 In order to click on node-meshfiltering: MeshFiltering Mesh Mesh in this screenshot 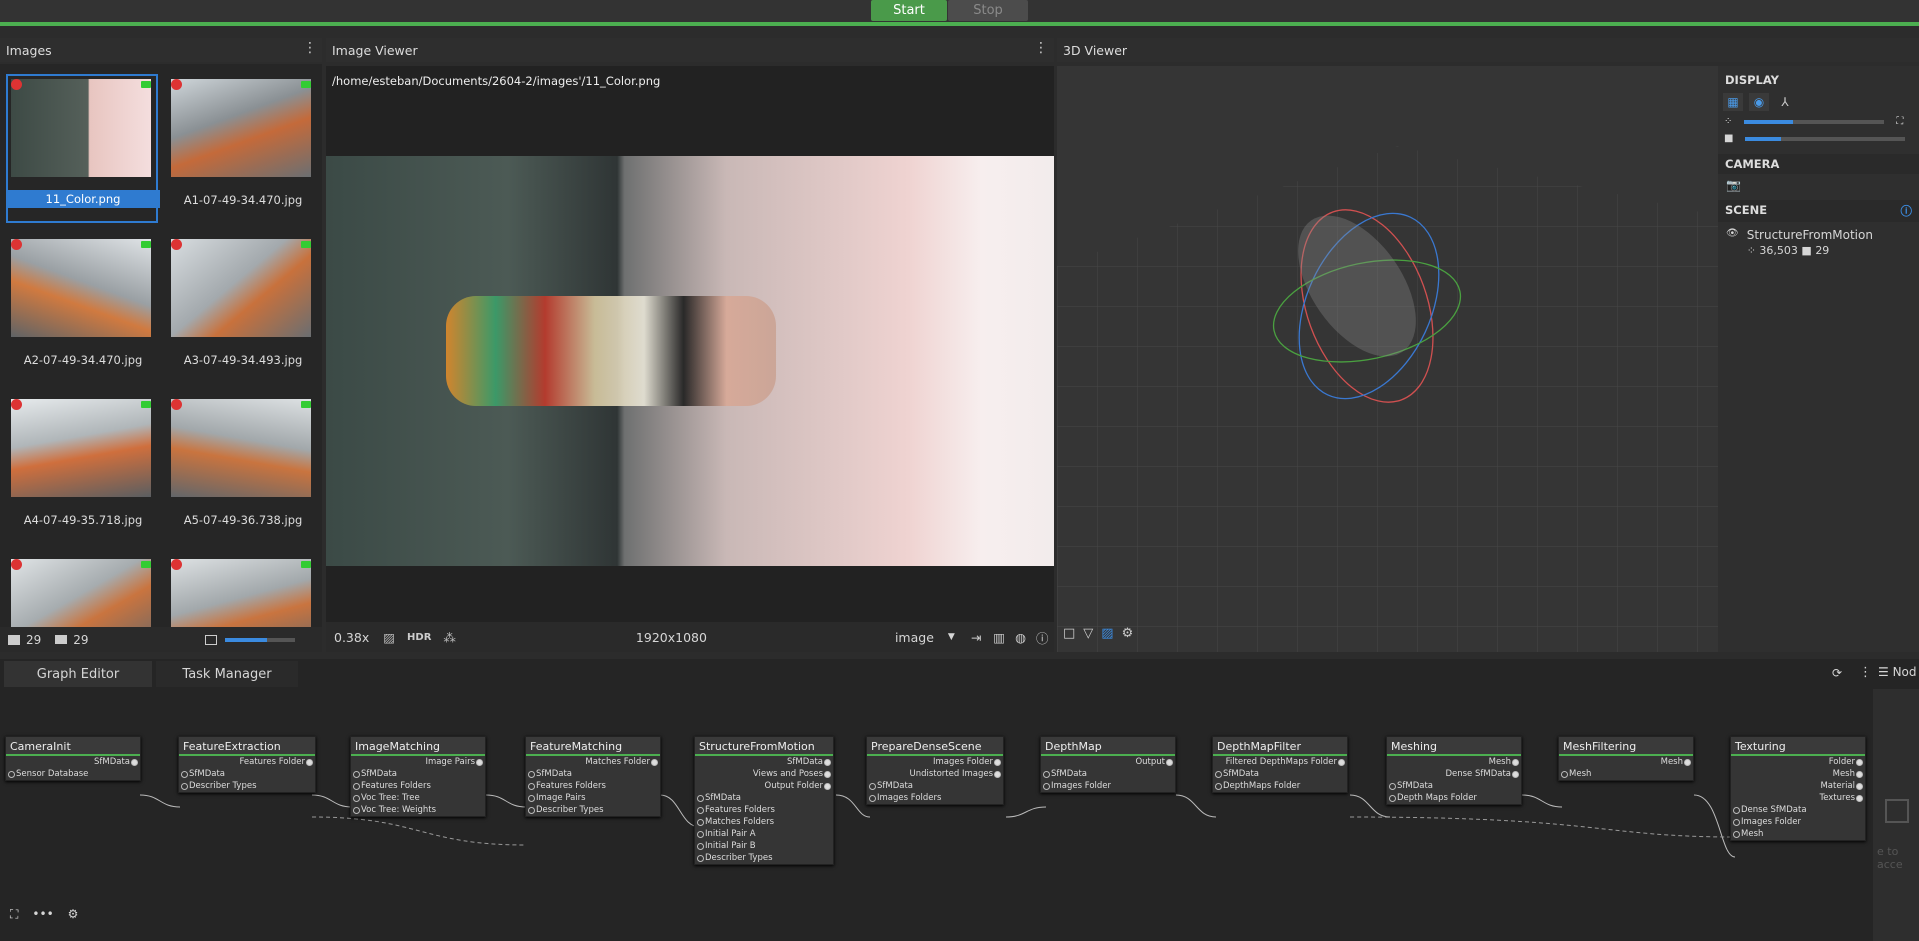, I will do `click(1626, 758)`.